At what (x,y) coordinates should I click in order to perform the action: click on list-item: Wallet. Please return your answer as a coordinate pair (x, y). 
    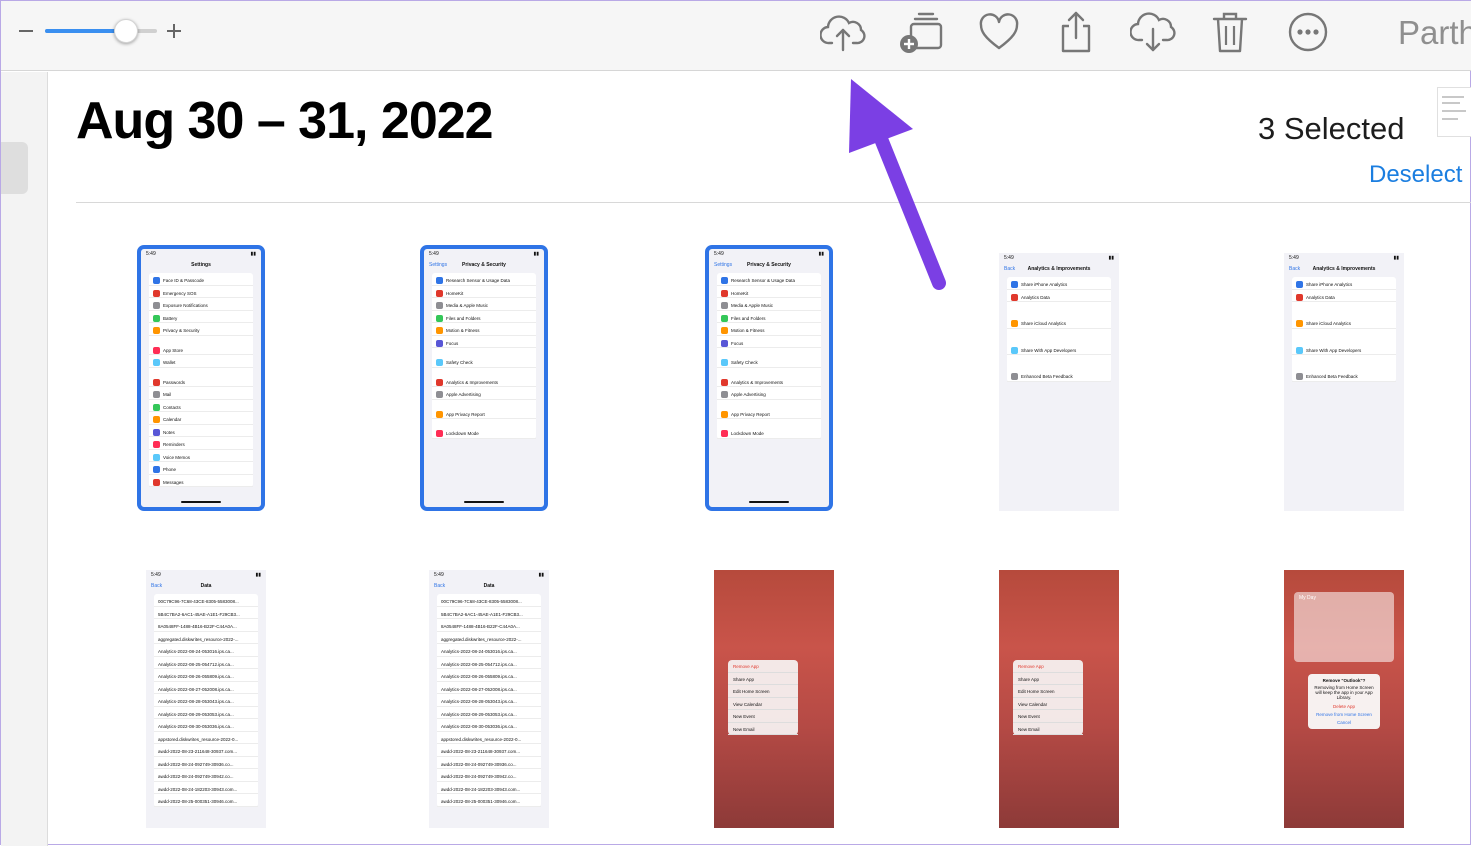
    Looking at the image, I should click on (201, 361).